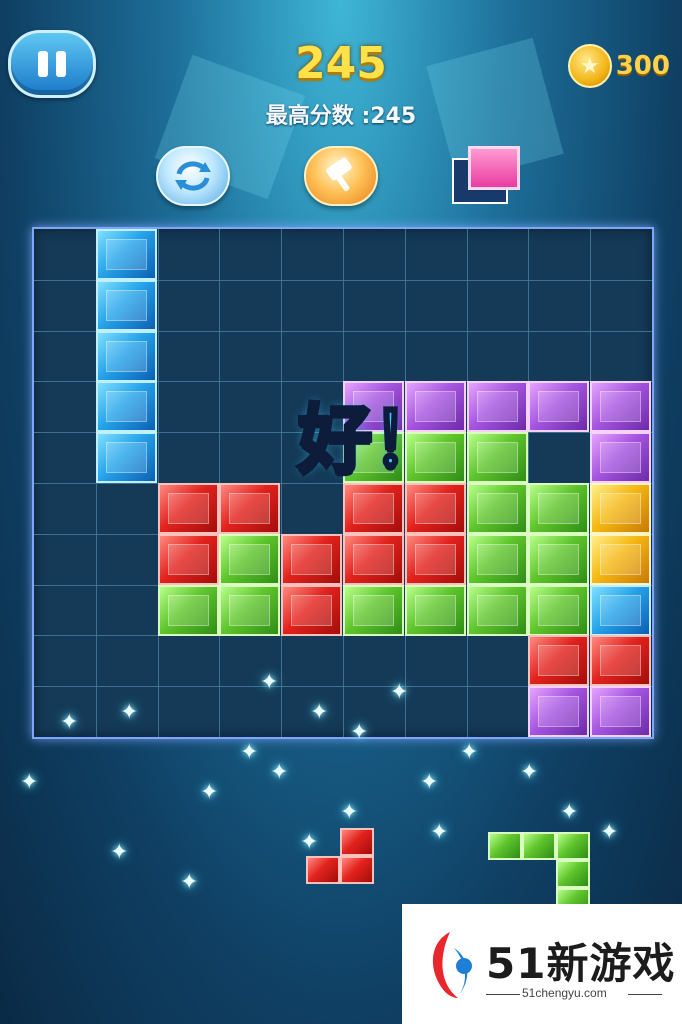  Describe the element at coordinates (341, 116) in the screenshot. I see `best-score-label: 最高分数 :245` at that location.